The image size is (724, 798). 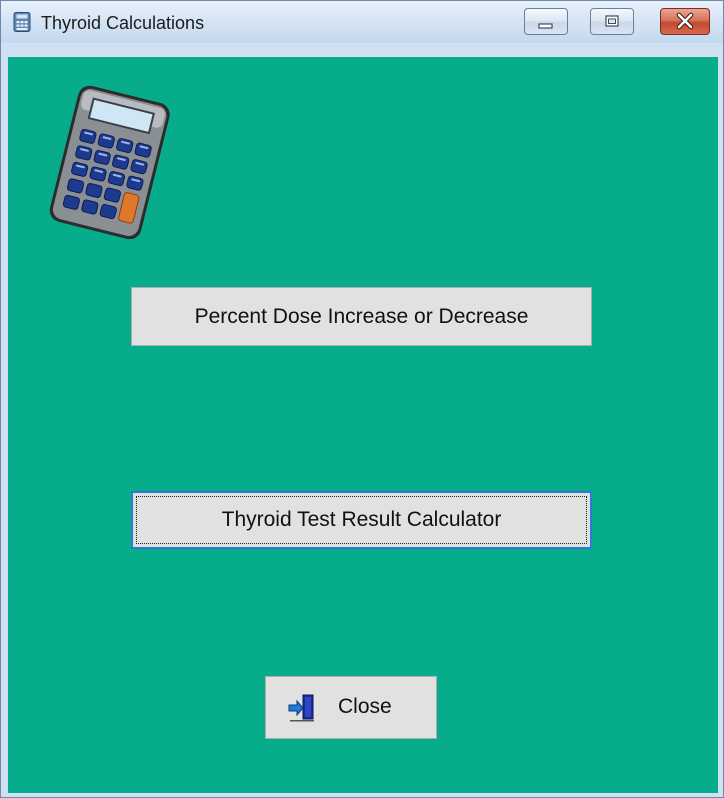 What do you see at coordinates (301, 708) in the screenshot?
I see `exit-door-icon` at bounding box center [301, 708].